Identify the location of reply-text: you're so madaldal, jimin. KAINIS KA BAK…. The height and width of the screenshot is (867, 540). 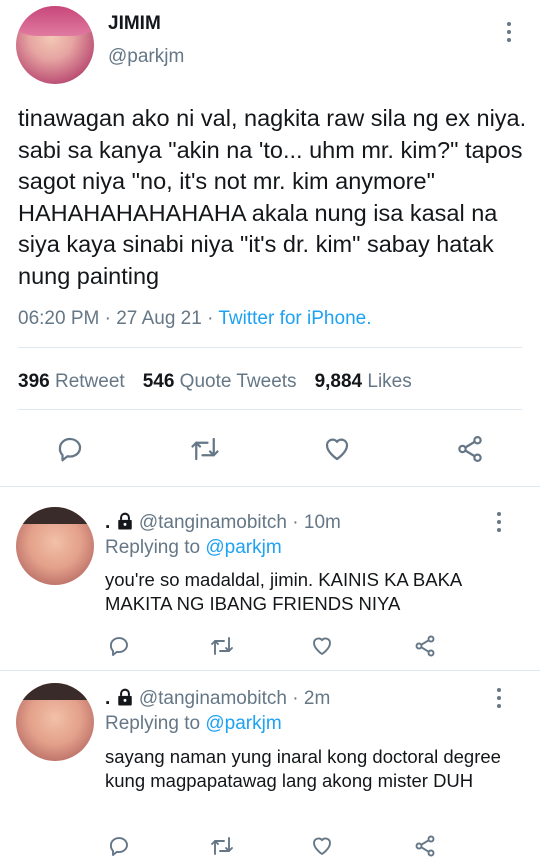
(283, 591).